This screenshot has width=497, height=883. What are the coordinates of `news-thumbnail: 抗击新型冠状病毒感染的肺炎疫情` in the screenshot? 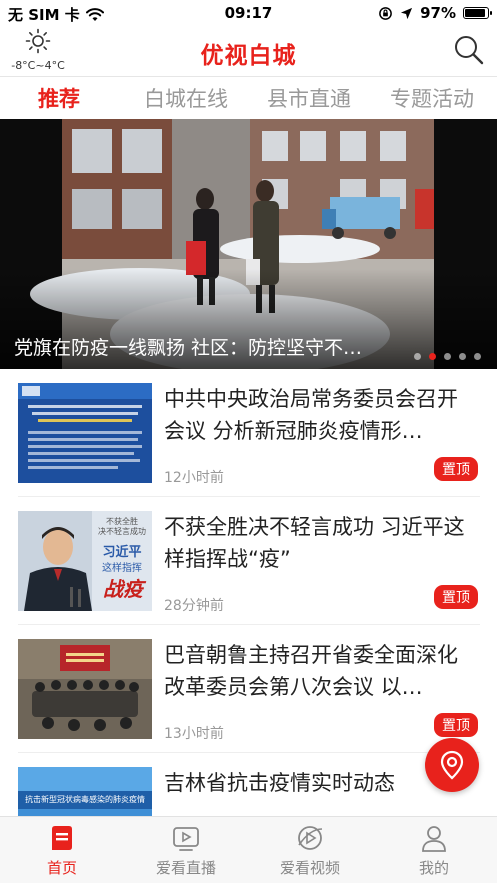 It's located at (85, 791).